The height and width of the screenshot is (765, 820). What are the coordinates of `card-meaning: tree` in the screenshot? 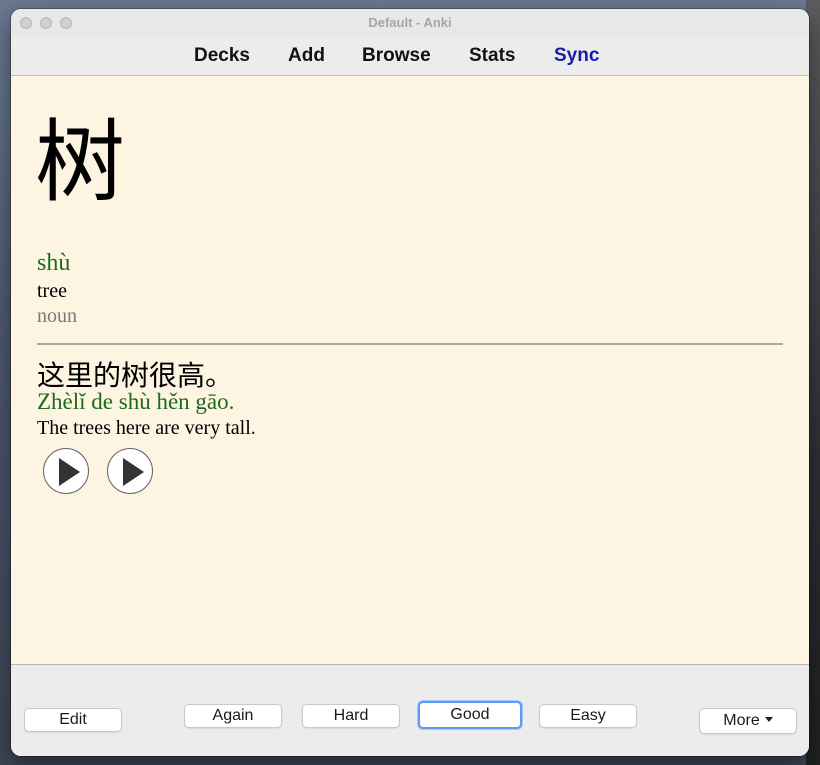 It's located at (52, 291).